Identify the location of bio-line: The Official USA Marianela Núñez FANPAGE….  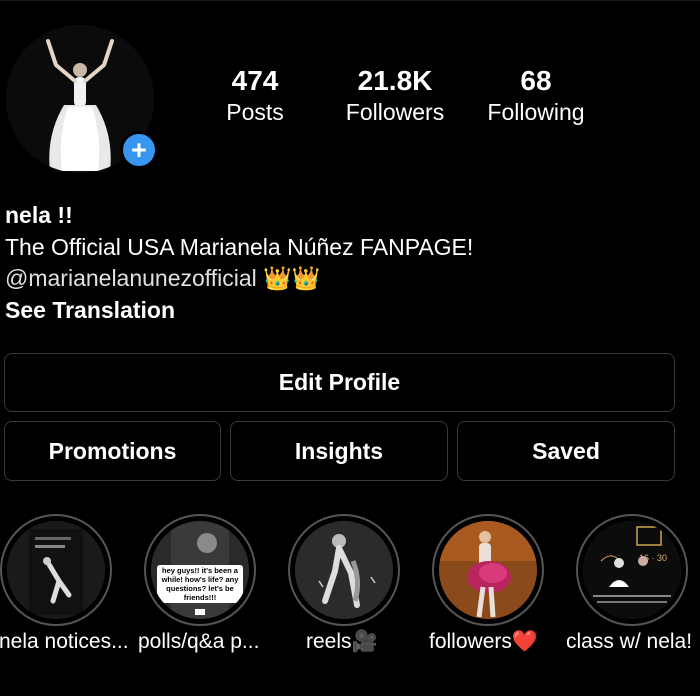
(239, 246).